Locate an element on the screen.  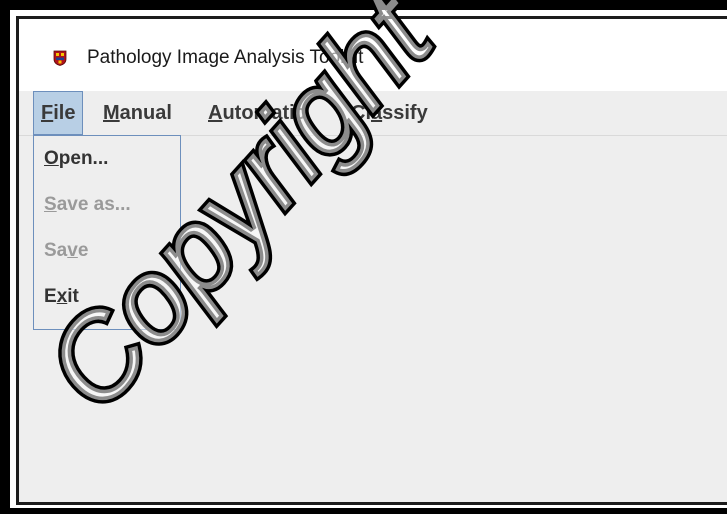
menu-classify-mnemonic: a is located at coordinates (377, 113).